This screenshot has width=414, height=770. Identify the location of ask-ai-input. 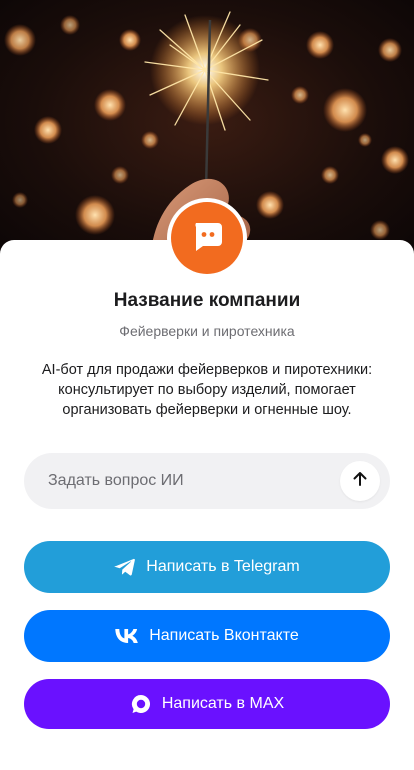
(198, 481).